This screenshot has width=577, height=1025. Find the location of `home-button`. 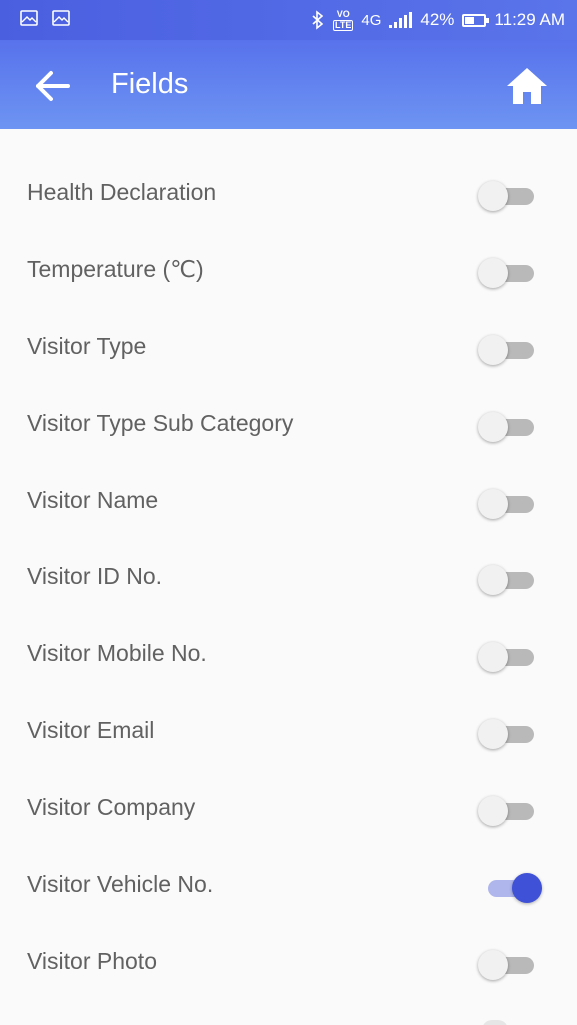

home-button is located at coordinates (527, 86).